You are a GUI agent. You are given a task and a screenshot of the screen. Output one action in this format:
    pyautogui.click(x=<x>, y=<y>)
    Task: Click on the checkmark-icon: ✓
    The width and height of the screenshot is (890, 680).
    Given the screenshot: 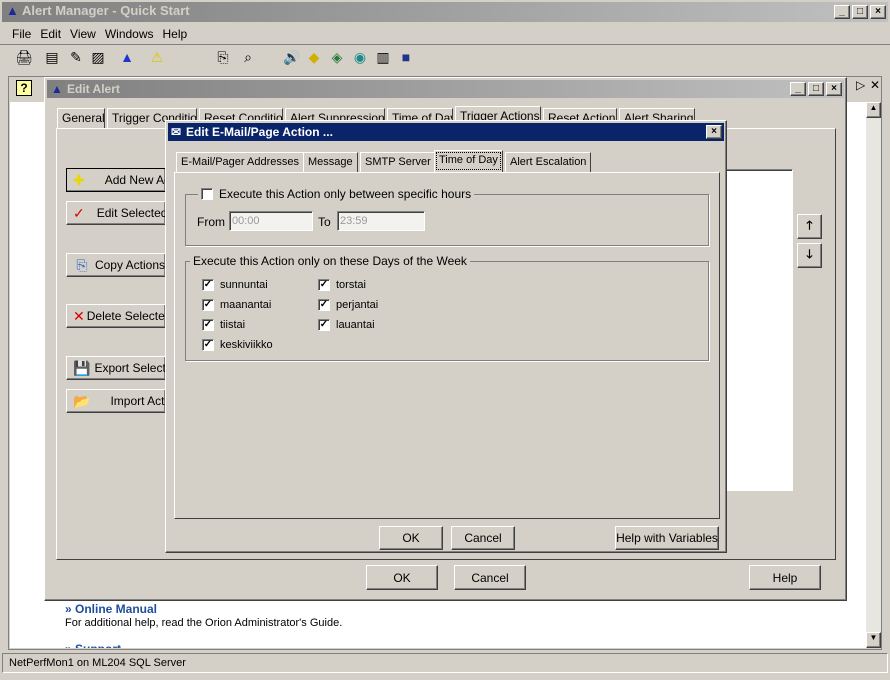 What is the action you would take?
    pyautogui.click(x=79, y=212)
    